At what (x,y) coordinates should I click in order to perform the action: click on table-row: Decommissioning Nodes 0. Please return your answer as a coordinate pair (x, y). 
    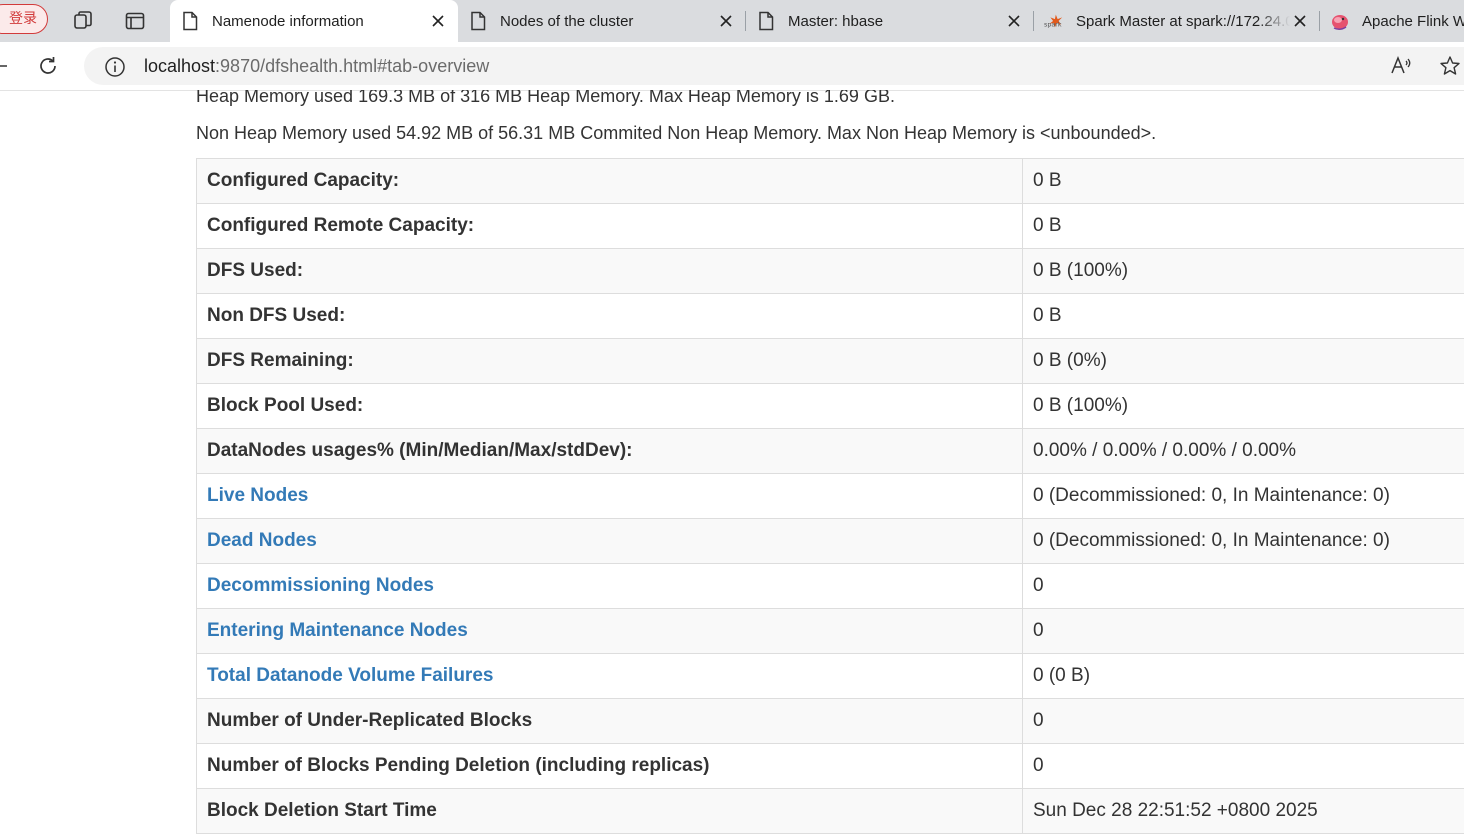
    Looking at the image, I should click on (830, 586).